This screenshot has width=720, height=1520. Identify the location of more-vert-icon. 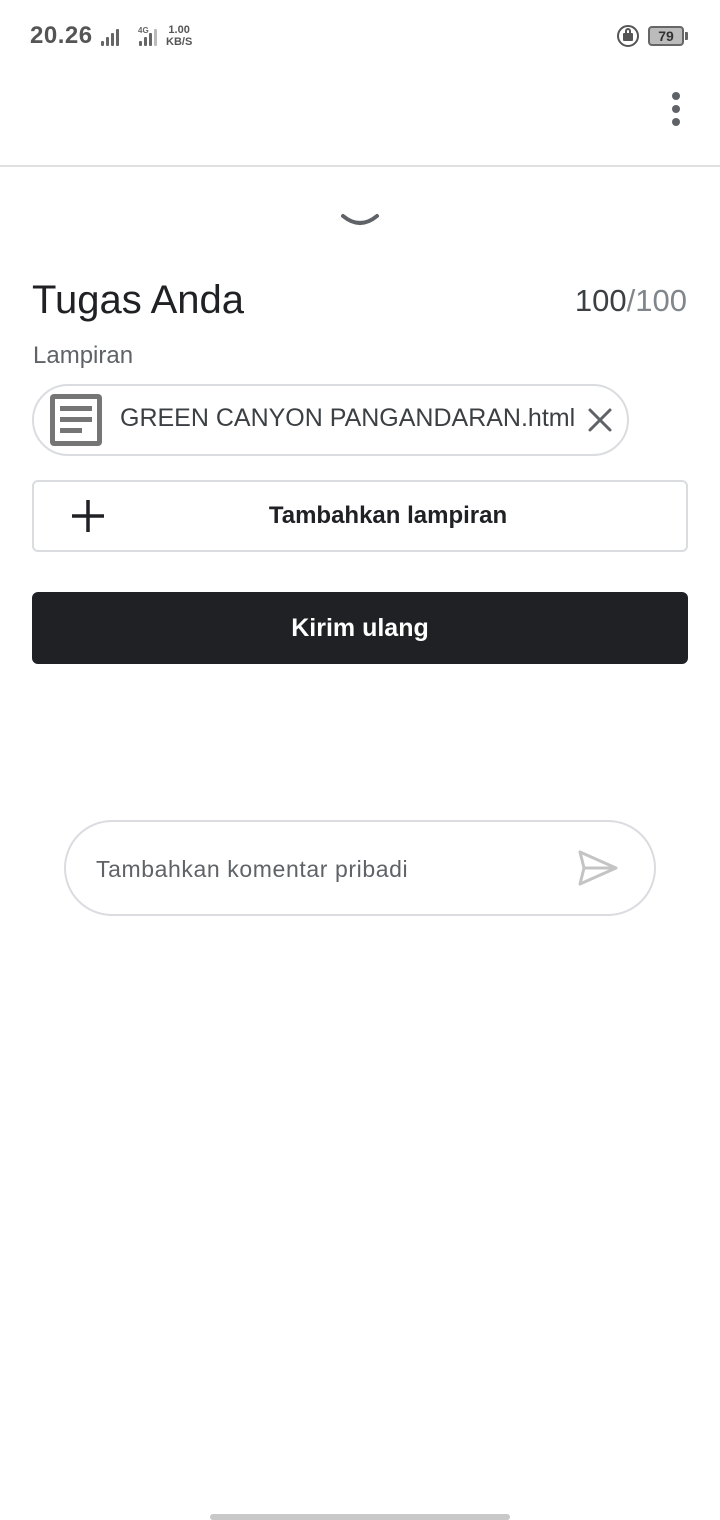
(676, 109).